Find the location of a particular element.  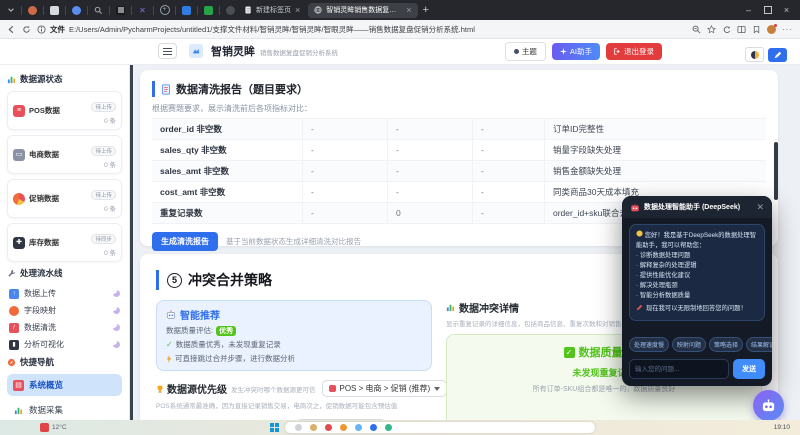

pipeline-step-visualization: ▮ 分析可视化 is located at coordinates (64, 344).